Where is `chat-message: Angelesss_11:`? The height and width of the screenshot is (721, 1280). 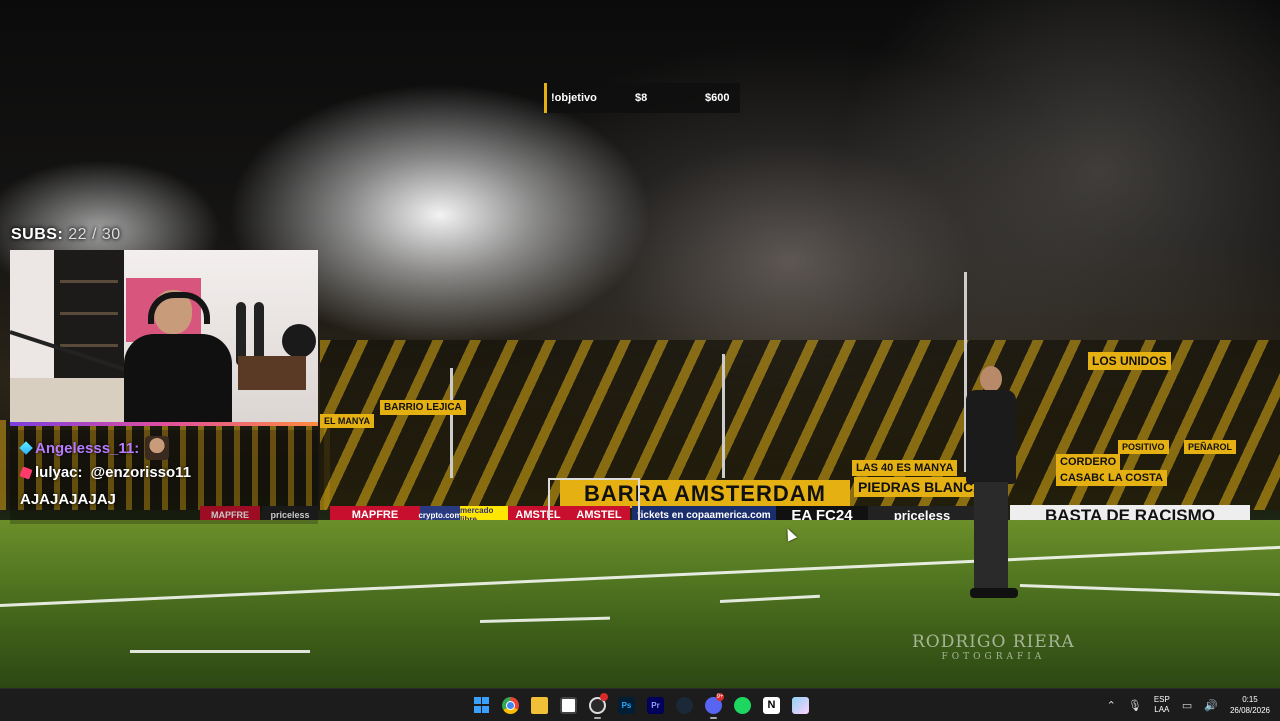 chat-message: Angelesss_11: is located at coordinates (94, 448).